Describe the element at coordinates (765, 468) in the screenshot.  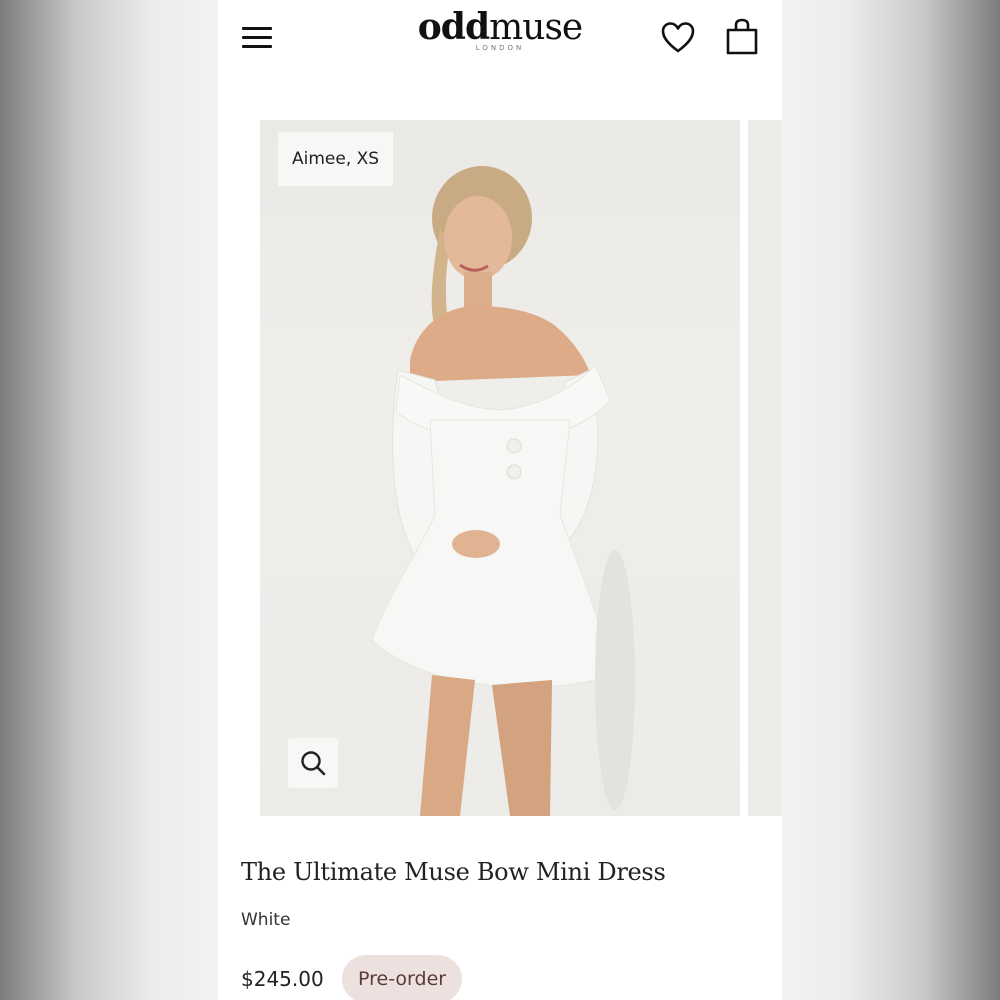
I see `next-image-peek` at that location.